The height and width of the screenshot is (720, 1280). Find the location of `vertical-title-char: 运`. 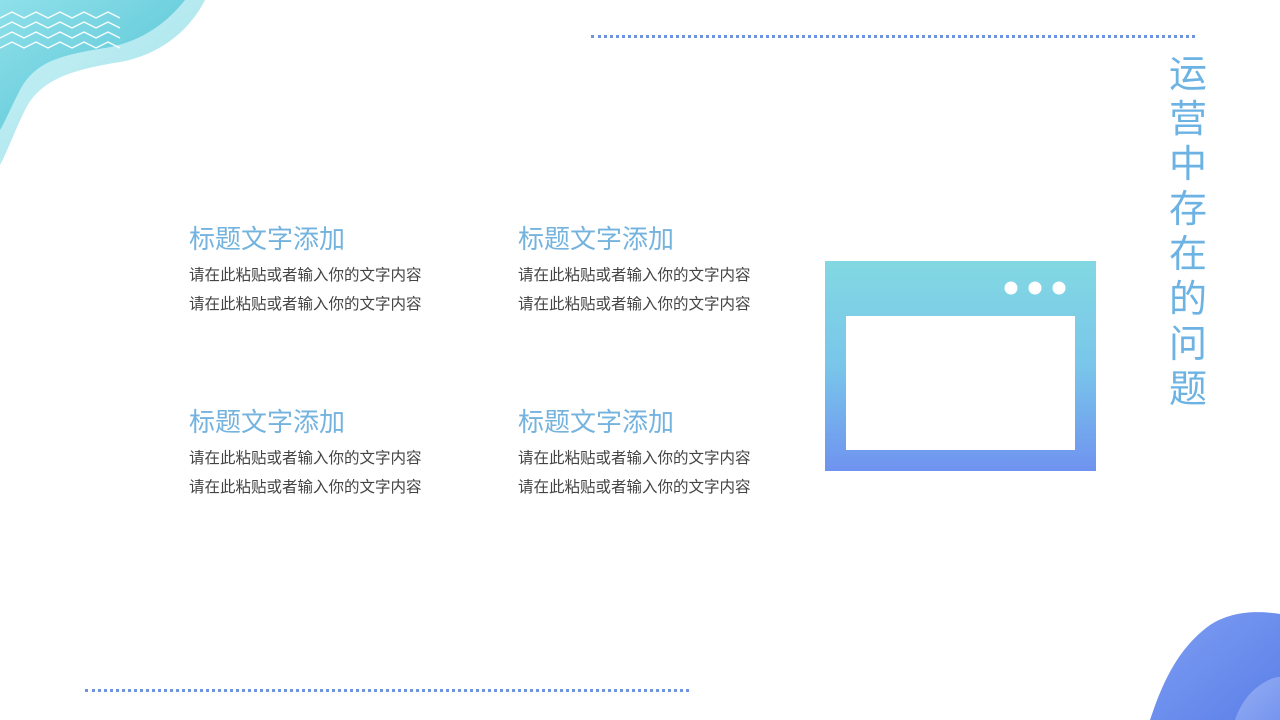

vertical-title-char: 运 is located at coordinates (1187, 74).